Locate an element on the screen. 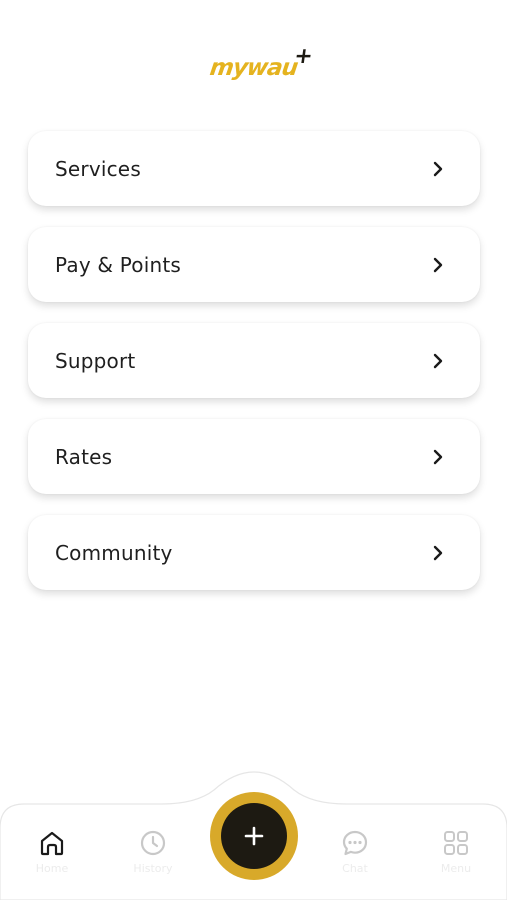 This screenshot has width=507, height=900. nav-item-chat: Chat is located at coordinates (355, 851).